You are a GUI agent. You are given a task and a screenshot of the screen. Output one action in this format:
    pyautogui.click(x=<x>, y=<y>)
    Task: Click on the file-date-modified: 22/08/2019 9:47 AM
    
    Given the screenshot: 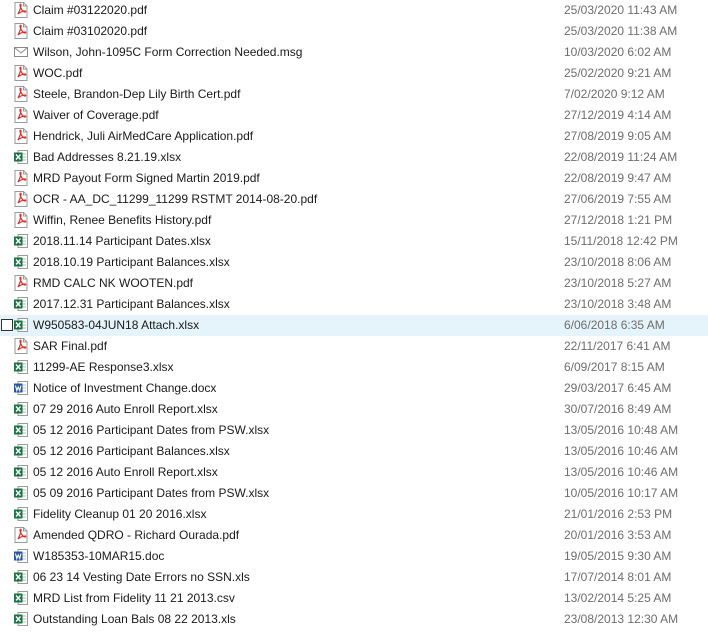 What is the action you would take?
    pyautogui.click(x=618, y=178)
    